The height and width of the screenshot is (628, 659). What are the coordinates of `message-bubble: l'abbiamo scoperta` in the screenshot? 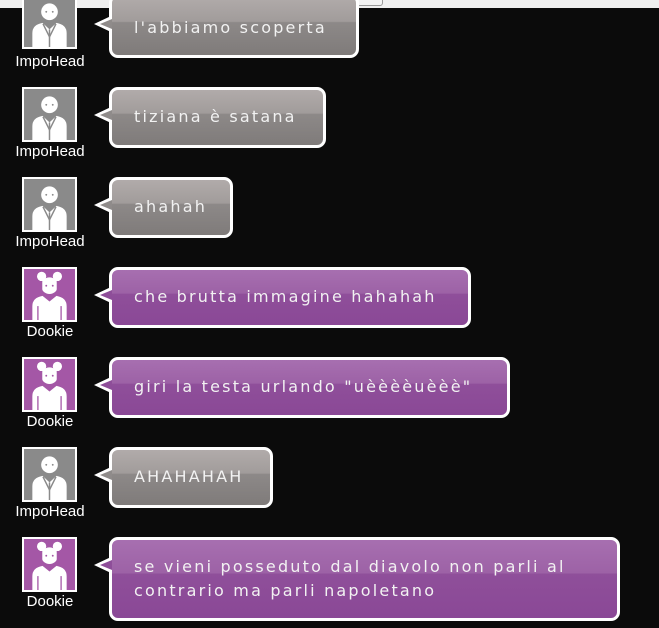 It's located at (234, 29).